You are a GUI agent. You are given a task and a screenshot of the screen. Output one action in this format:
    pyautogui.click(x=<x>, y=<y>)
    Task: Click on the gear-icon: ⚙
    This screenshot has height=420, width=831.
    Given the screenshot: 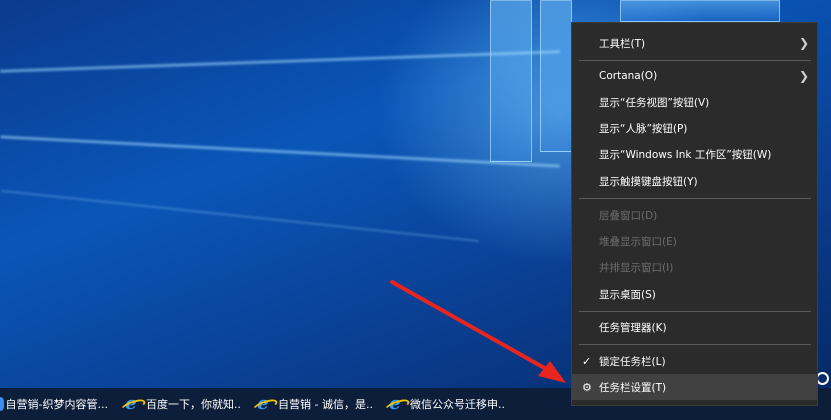 What is the action you would take?
    pyautogui.click(x=587, y=387)
    